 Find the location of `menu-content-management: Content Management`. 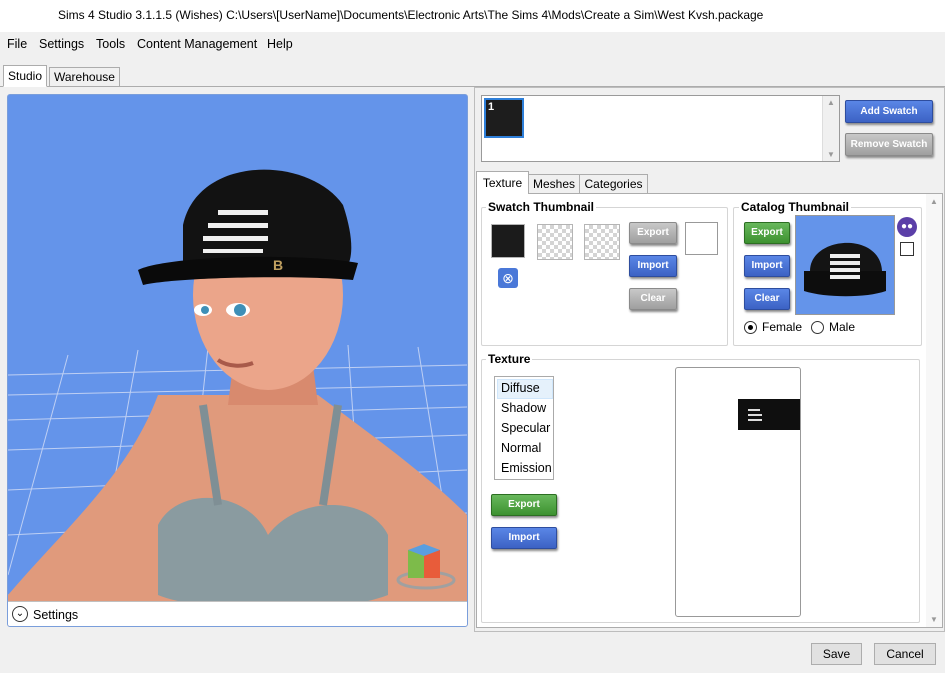

menu-content-management: Content Management is located at coordinates (197, 44).